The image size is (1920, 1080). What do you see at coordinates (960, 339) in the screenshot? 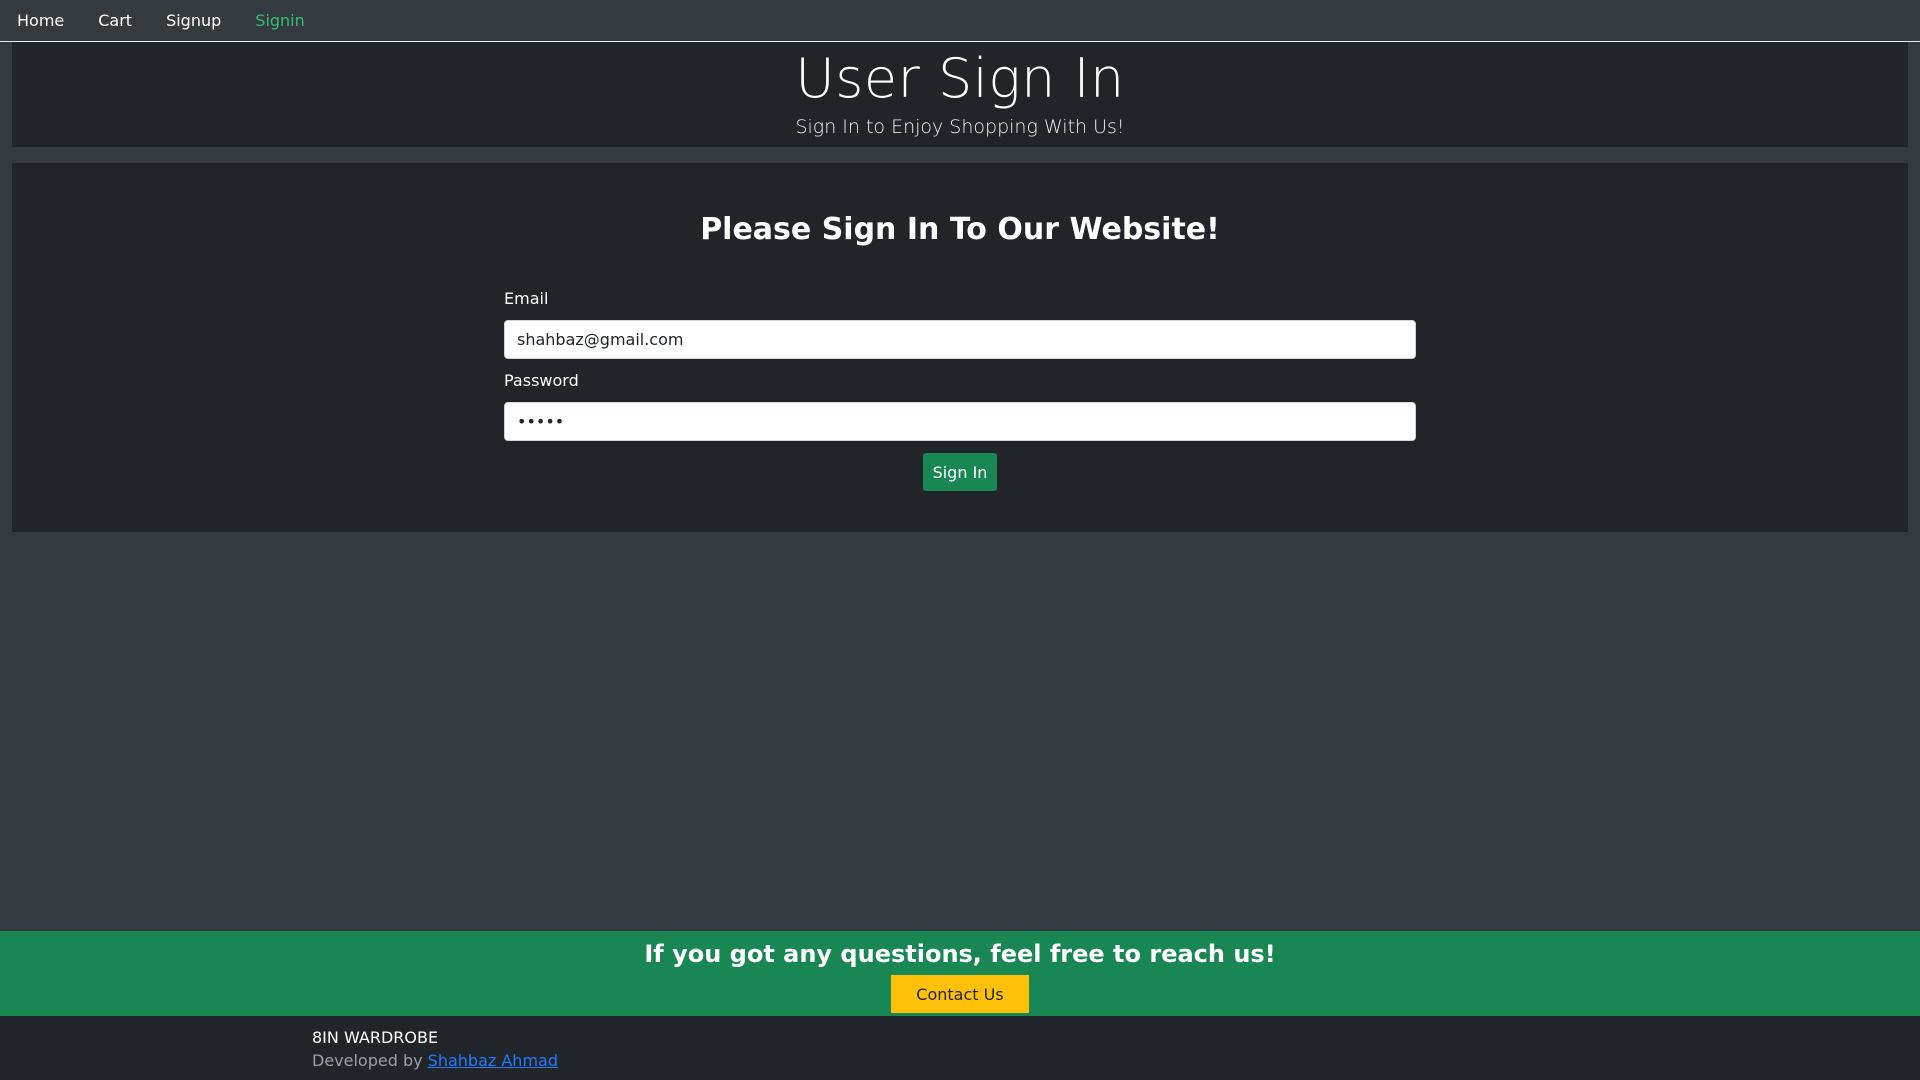
I see `email-field` at bounding box center [960, 339].